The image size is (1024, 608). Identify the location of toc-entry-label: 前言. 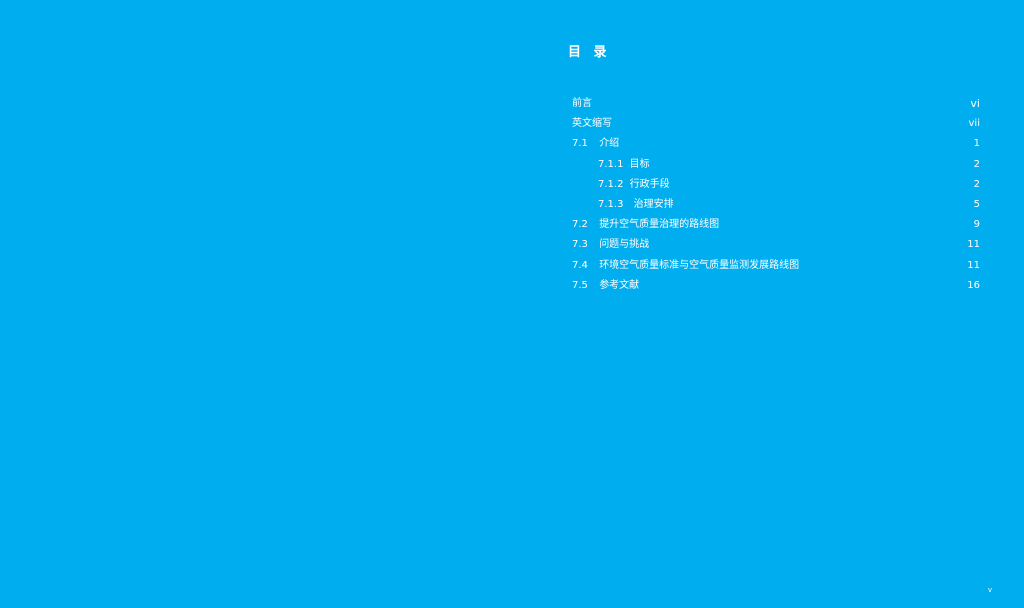
(582, 103).